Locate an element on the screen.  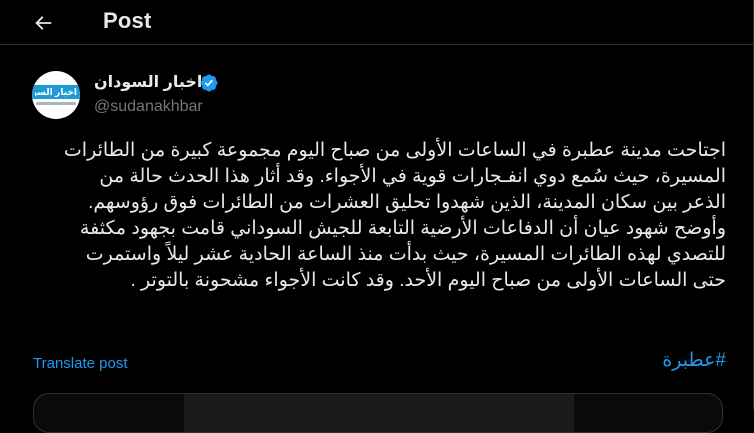
media-preview is located at coordinates (379, 413).